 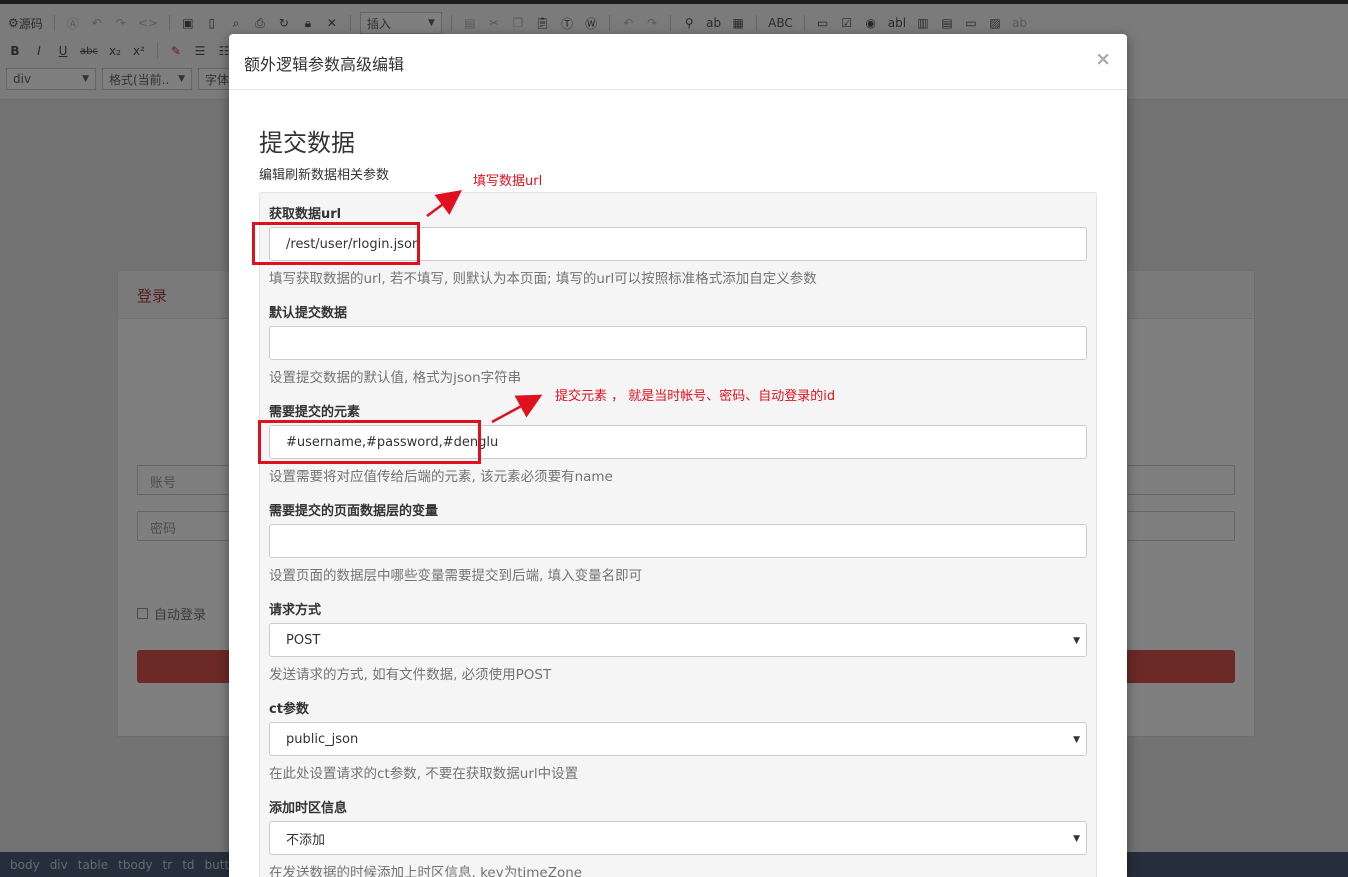 What do you see at coordinates (508, 181) in the screenshot?
I see `url-annotation: 填写数据url` at bounding box center [508, 181].